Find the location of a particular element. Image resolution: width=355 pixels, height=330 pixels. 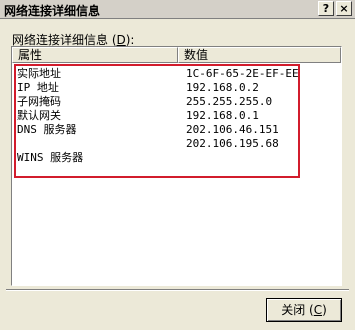

row-value: 192.168.0.1 is located at coordinates (222, 115).